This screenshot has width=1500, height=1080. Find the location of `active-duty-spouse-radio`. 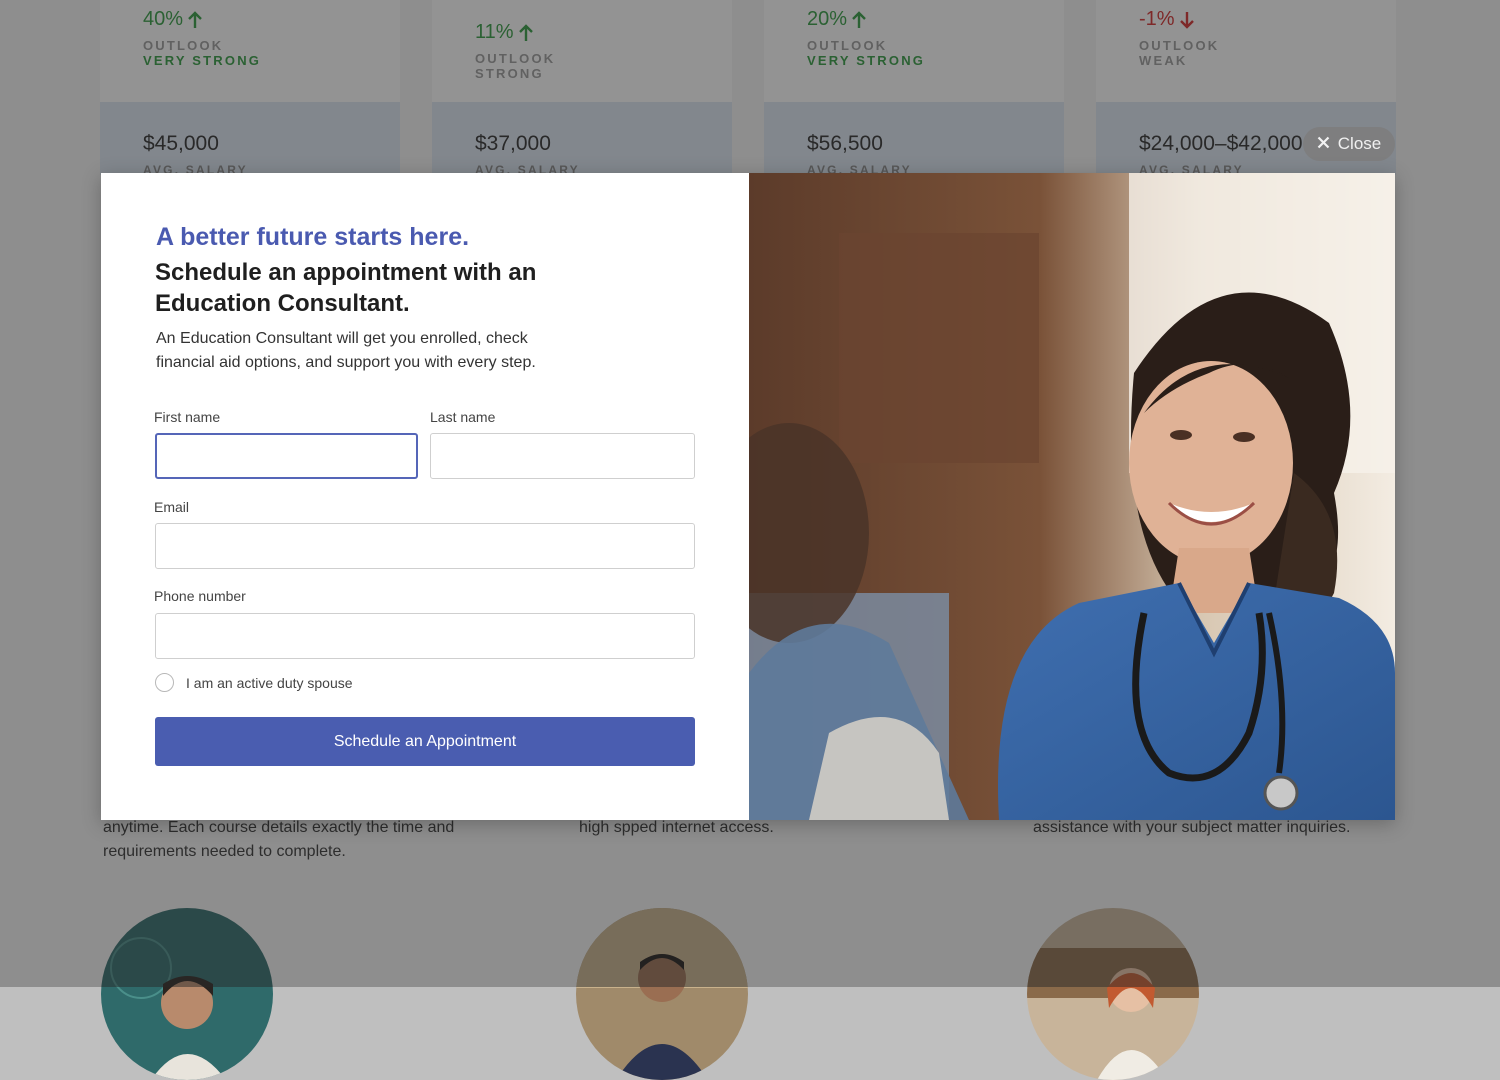

active-duty-spouse-radio is located at coordinates (164, 682).